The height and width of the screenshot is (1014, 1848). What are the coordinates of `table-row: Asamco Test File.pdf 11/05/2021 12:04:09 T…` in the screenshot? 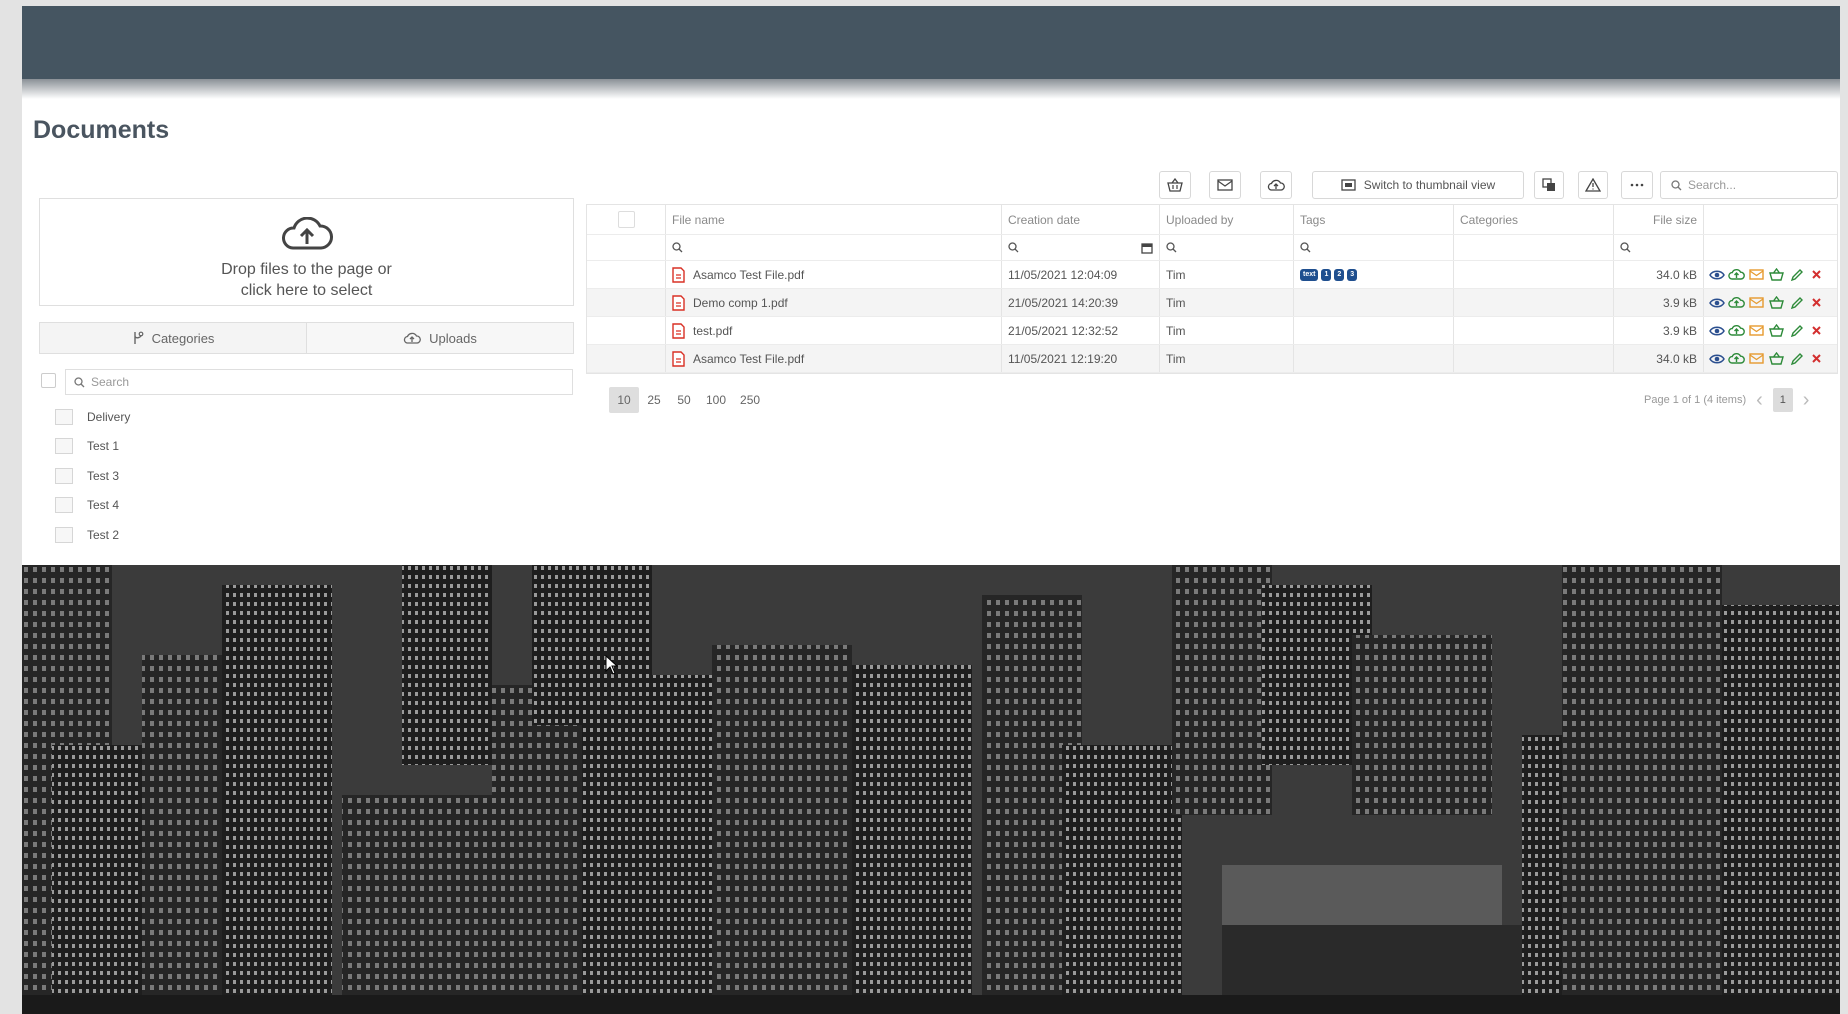 It's located at (1212, 275).